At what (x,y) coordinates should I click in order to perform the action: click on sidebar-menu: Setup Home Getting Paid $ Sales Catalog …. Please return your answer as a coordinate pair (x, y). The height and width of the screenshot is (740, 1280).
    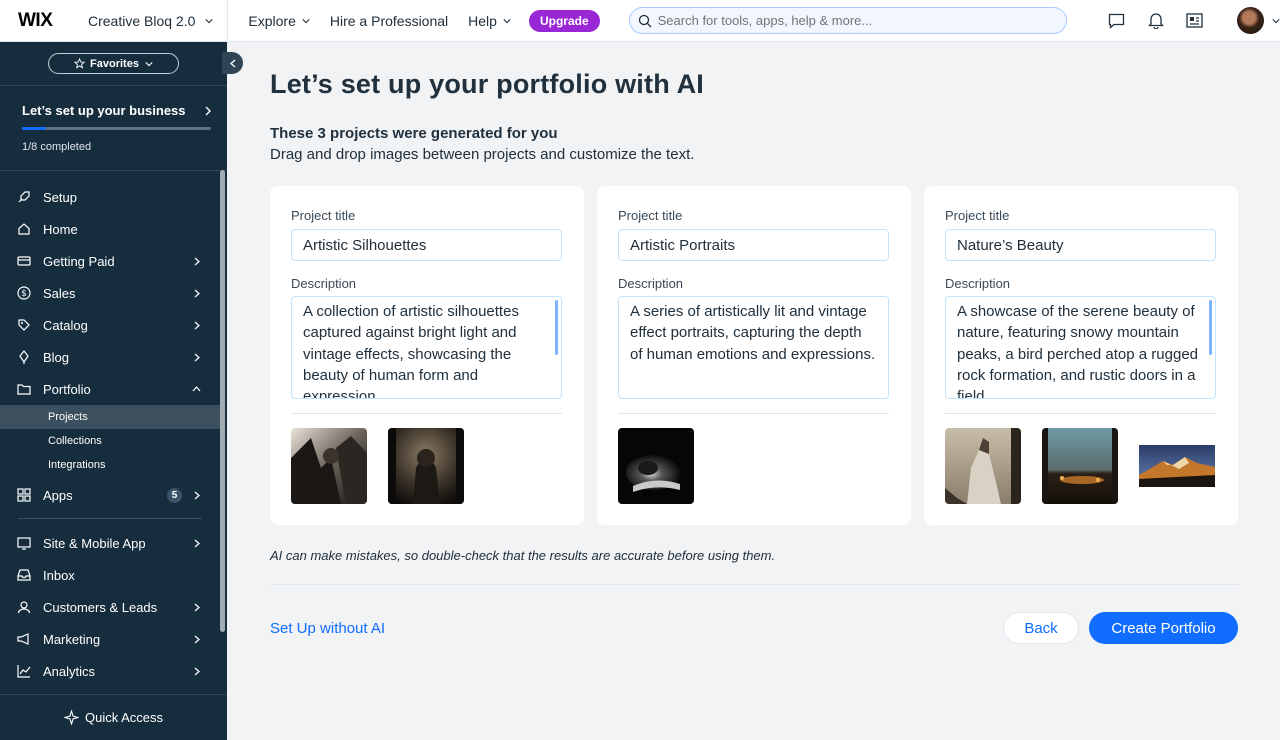
    Looking at the image, I should click on (110, 434).